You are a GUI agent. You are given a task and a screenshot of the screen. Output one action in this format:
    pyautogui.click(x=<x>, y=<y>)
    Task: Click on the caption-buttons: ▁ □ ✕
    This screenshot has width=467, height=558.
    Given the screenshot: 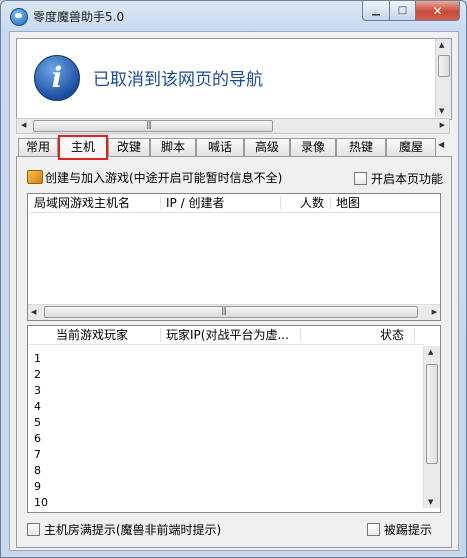 What is the action you would take?
    pyautogui.click(x=411, y=11)
    